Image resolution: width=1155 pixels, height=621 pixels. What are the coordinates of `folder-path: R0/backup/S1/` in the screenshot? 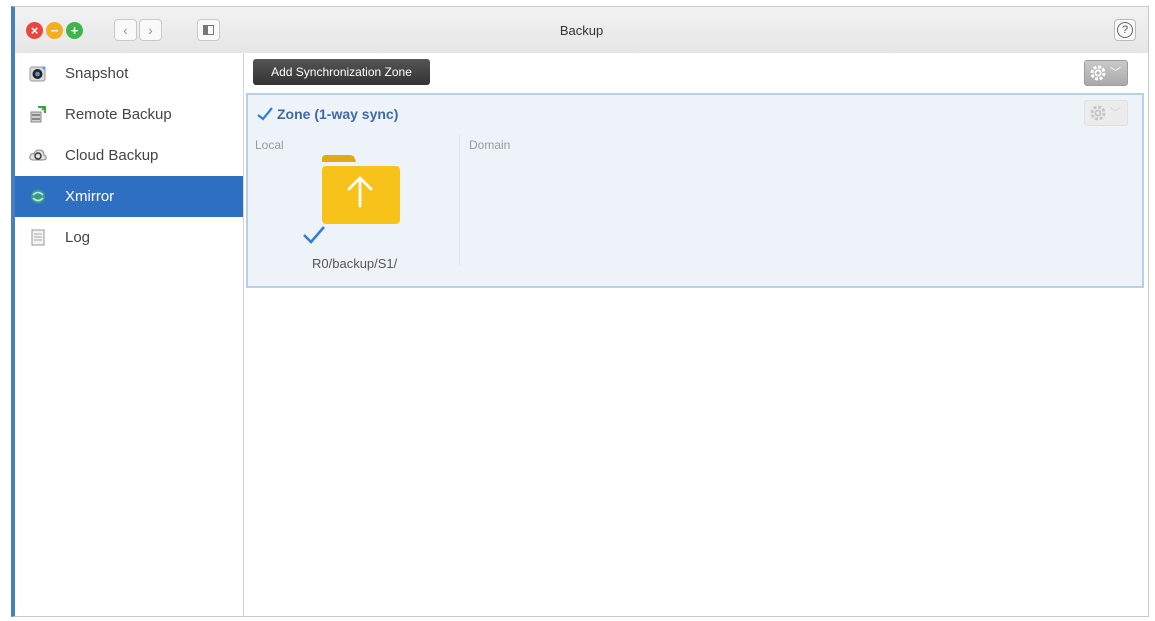 It's located at (355, 263).